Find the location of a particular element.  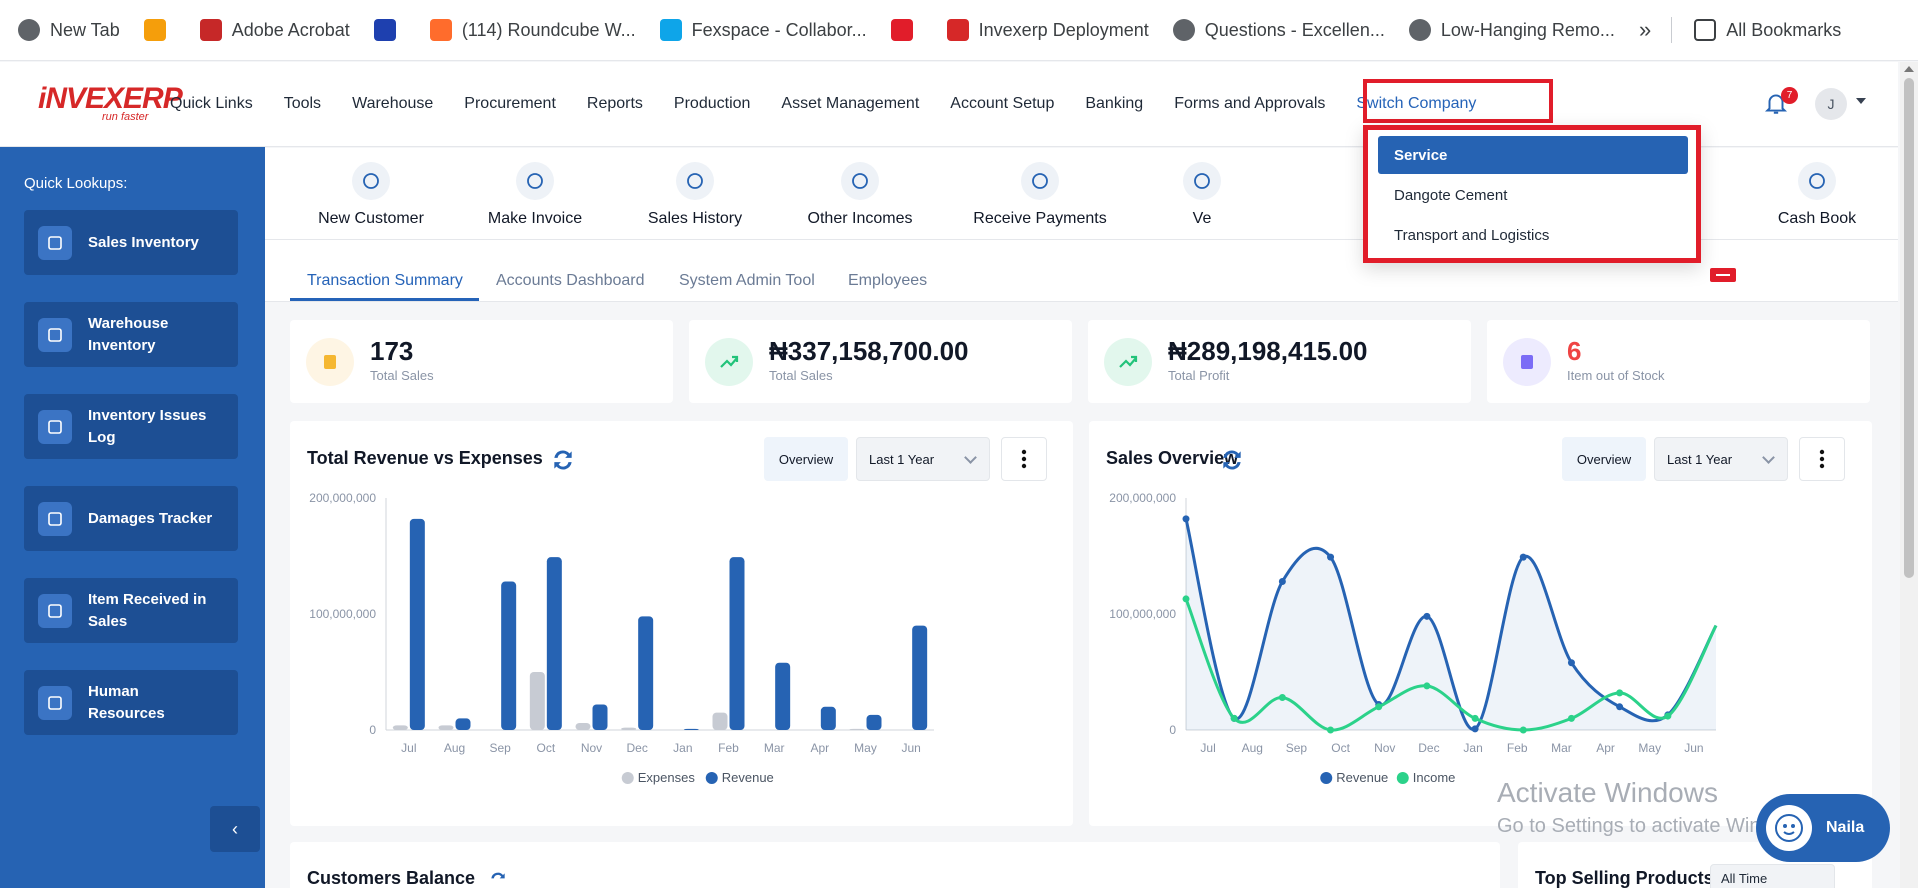

tab-transaction-summary: Transaction Summary is located at coordinates (385, 281).